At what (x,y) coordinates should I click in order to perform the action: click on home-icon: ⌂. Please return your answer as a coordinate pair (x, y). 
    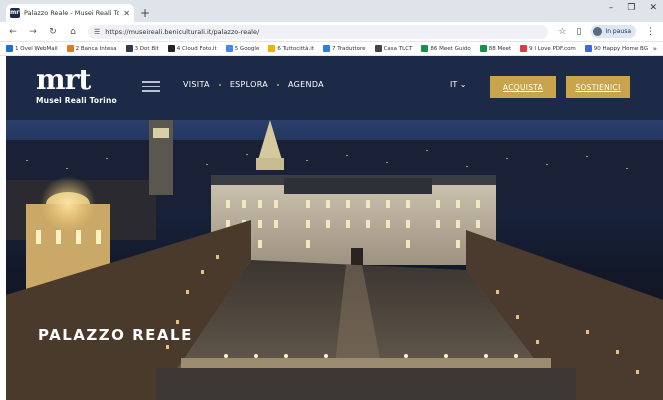
    Looking at the image, I should click on (73, 32).